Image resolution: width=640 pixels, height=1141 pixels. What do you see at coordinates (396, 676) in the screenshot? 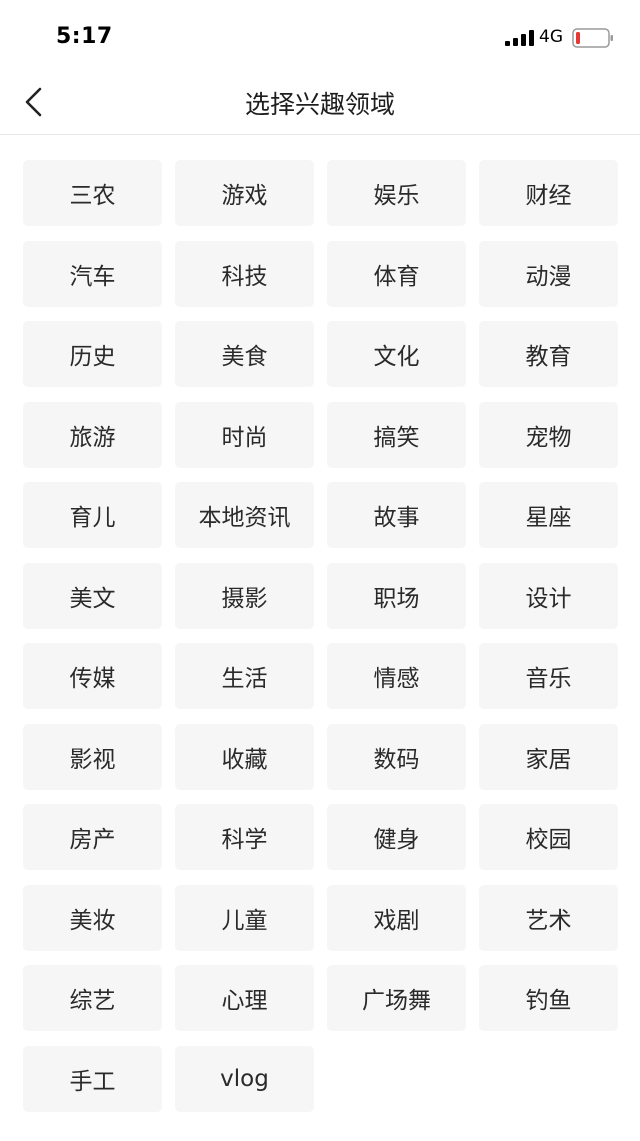
I see `interest-tag: 情感` at bounding box center [396, 676].